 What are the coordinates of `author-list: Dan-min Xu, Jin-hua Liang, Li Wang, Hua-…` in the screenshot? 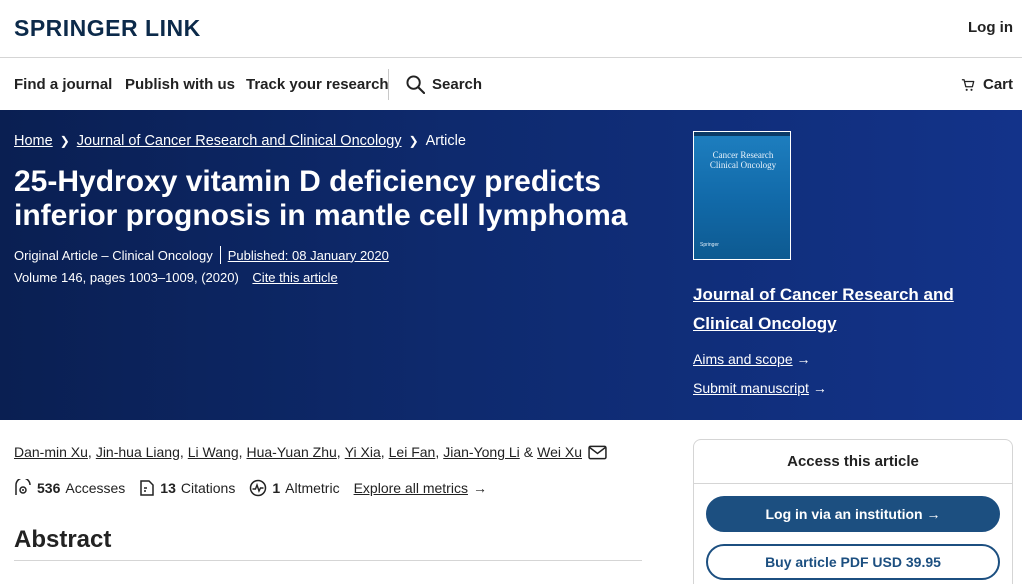 It's located at (310, 452).